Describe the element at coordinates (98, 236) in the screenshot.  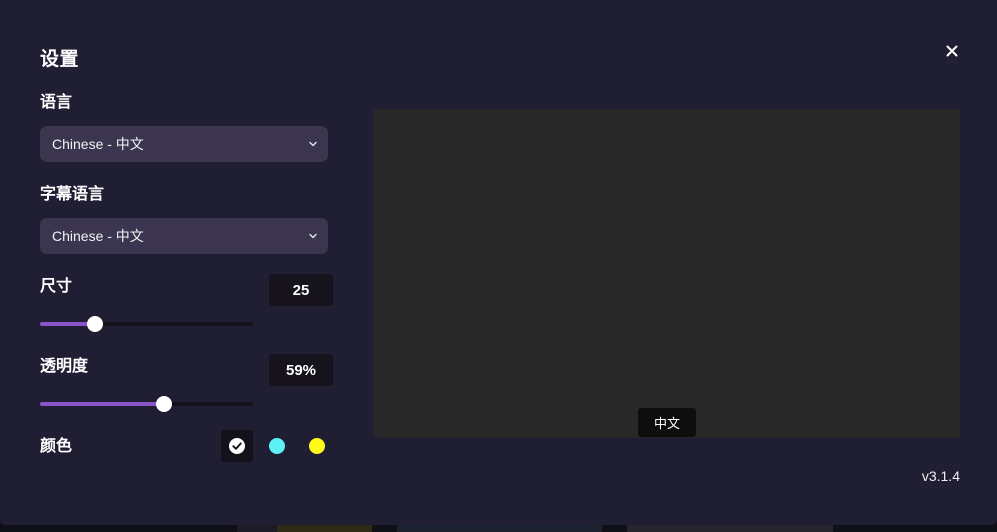
I see `subtitle-language-select-value: Chinese - 中文` at that location.